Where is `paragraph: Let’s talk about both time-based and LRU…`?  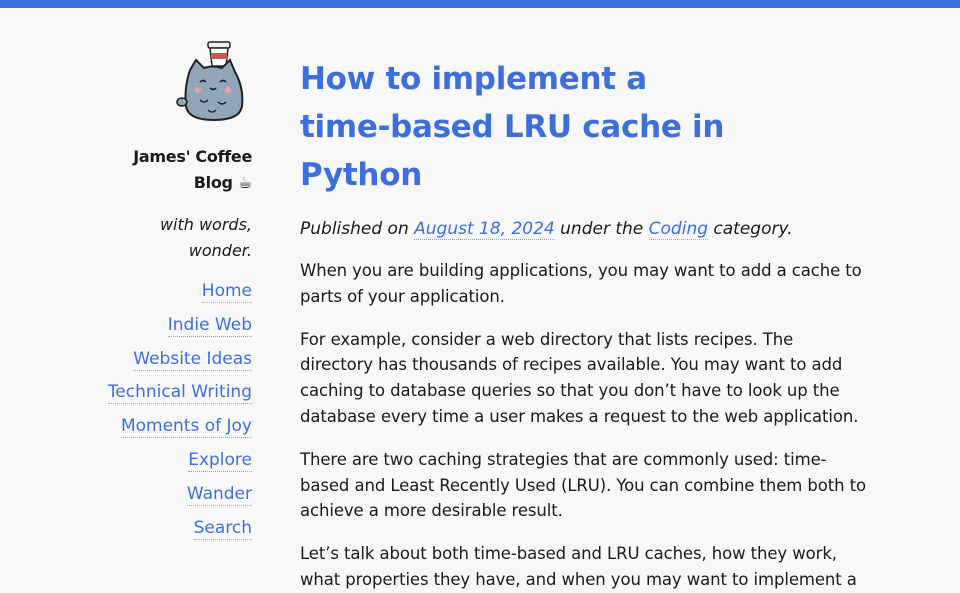 paragraph: Let’s talk about both time-based and LRU… is located at coordinates (578, 566).